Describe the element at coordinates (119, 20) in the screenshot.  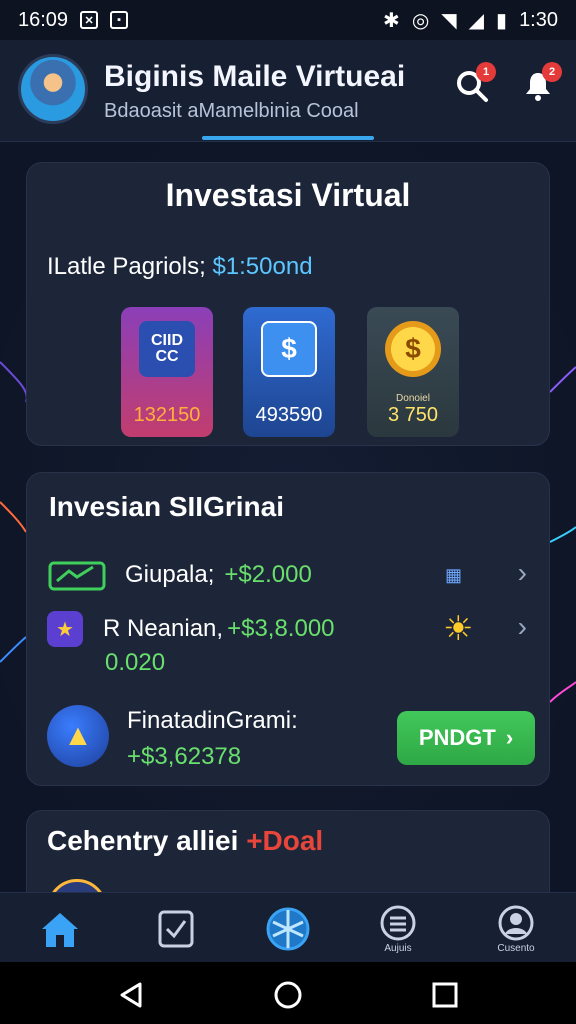
I see `square-icon: ▪` at that location.